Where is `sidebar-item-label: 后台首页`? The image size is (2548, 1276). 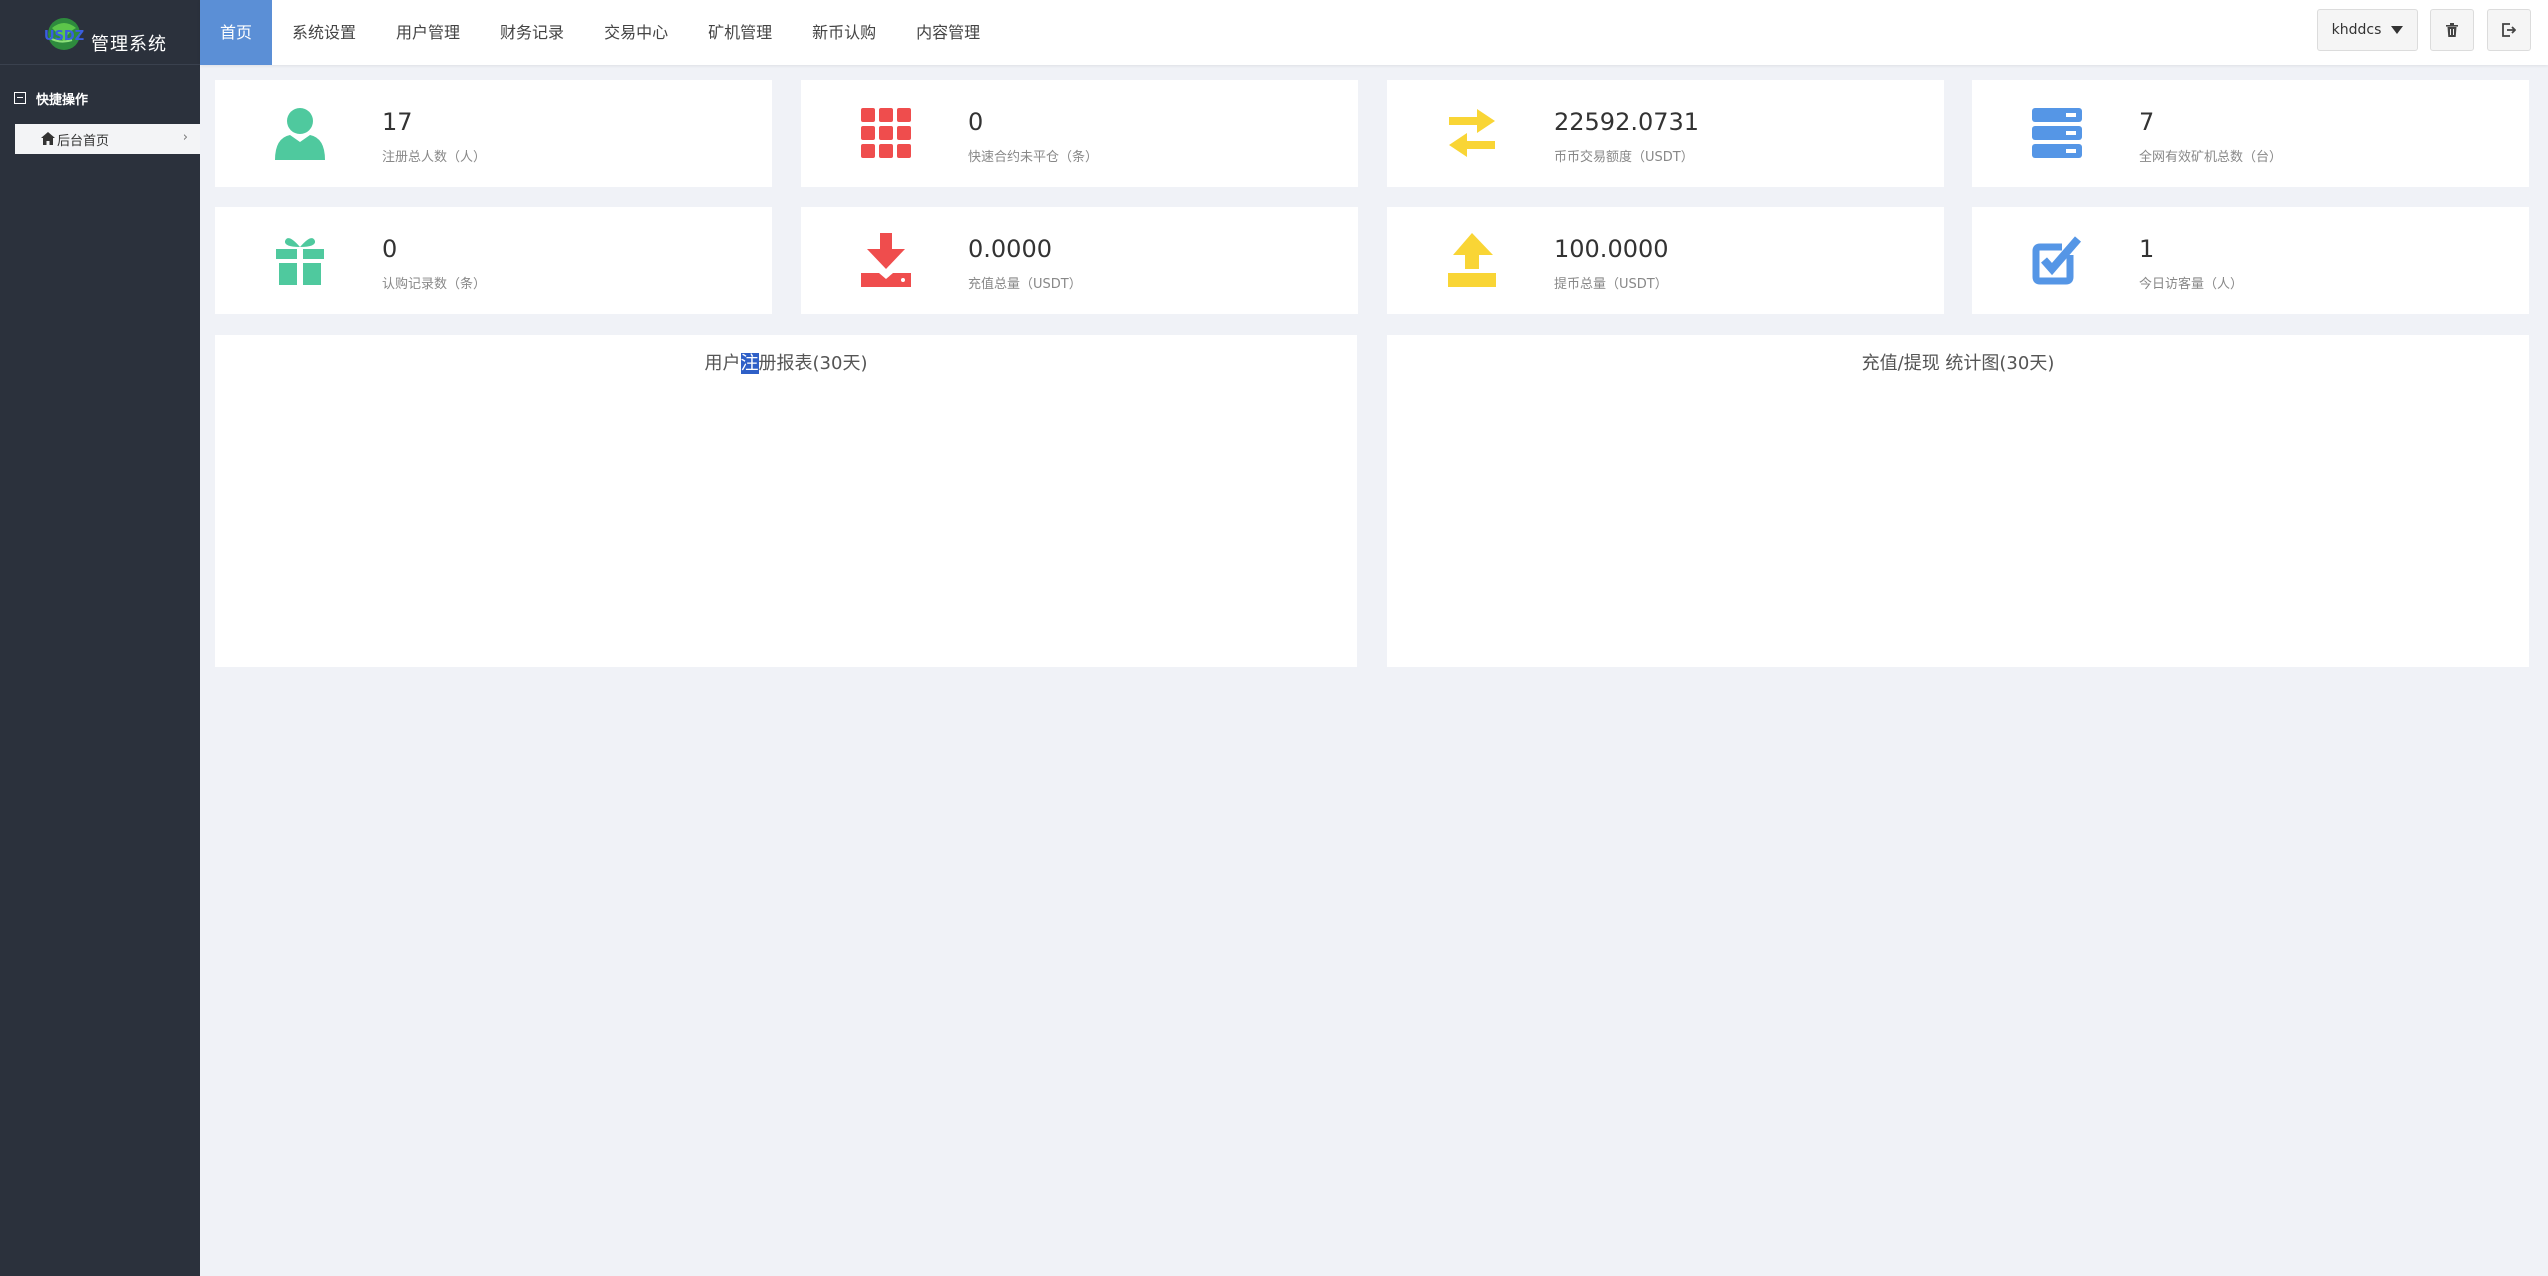 sidebar-item-label: 后台首页 is located at coordinates (83, 141).